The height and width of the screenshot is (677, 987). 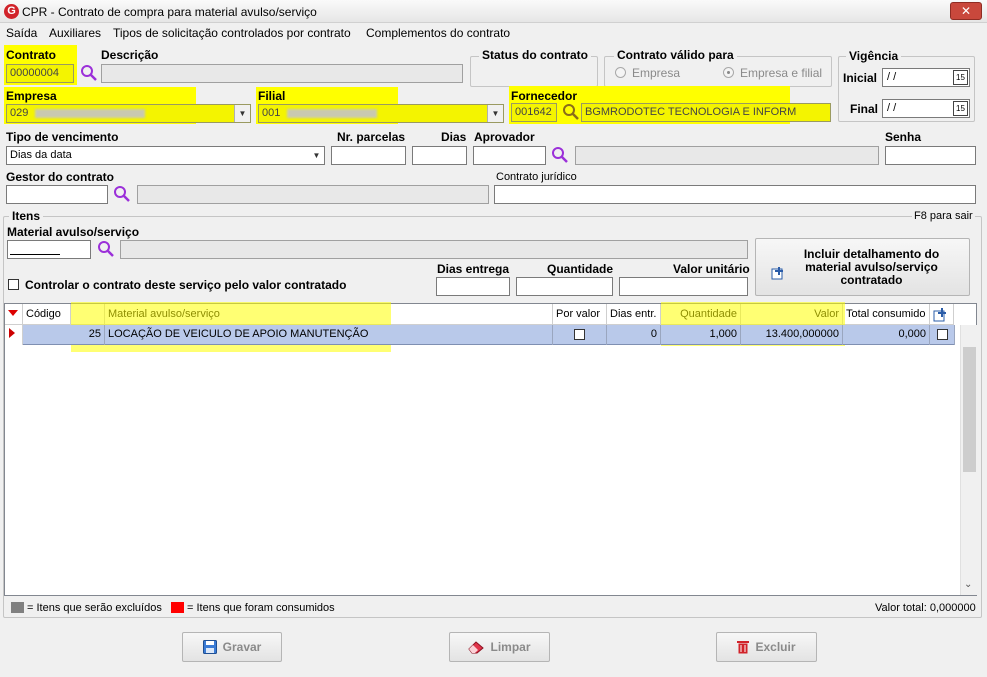 I want to click on controlar-checkbox, so click(x=13, y=284).